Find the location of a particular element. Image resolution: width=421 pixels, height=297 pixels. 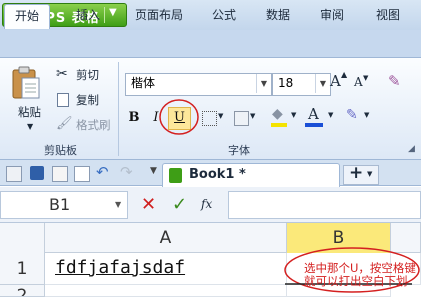

cell-a1: fdfjafajsdaf is located at coordinates (166, 269).